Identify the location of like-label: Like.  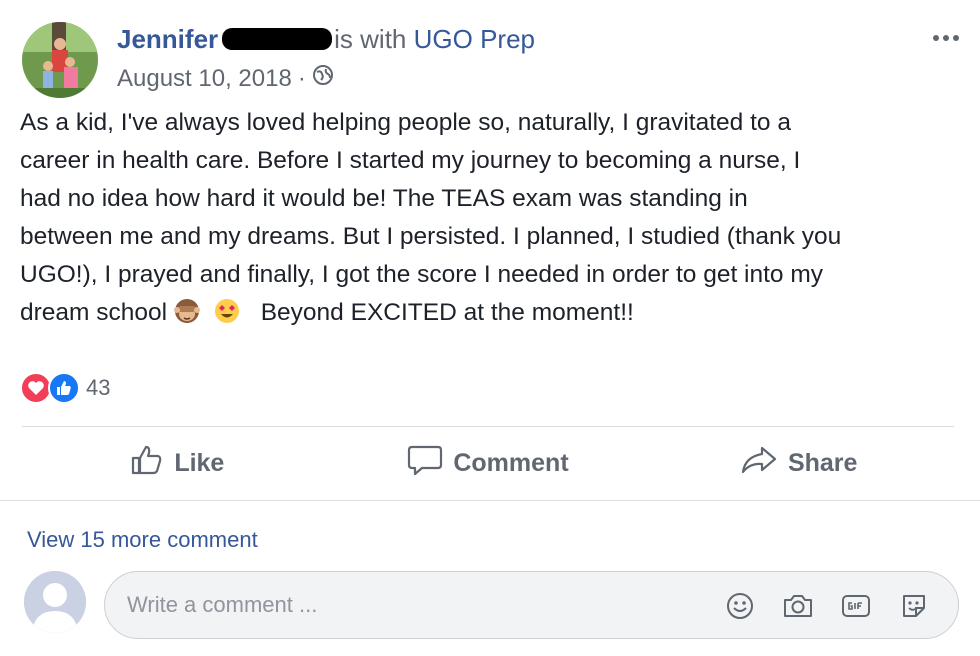
(199, 462).